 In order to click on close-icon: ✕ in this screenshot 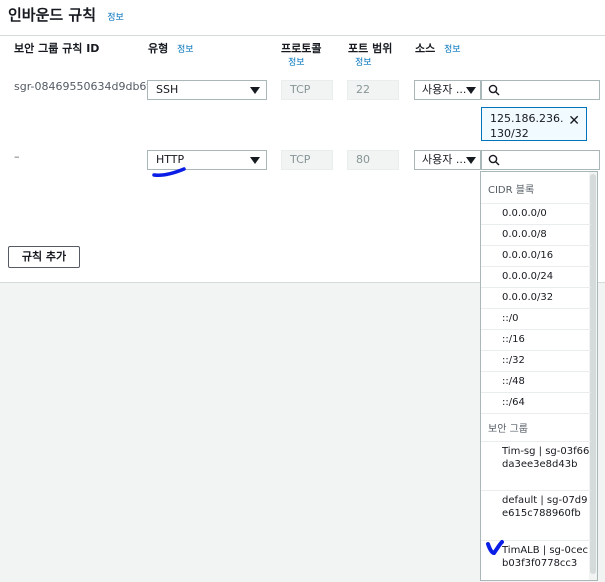, I will do `click(574, 121)`.